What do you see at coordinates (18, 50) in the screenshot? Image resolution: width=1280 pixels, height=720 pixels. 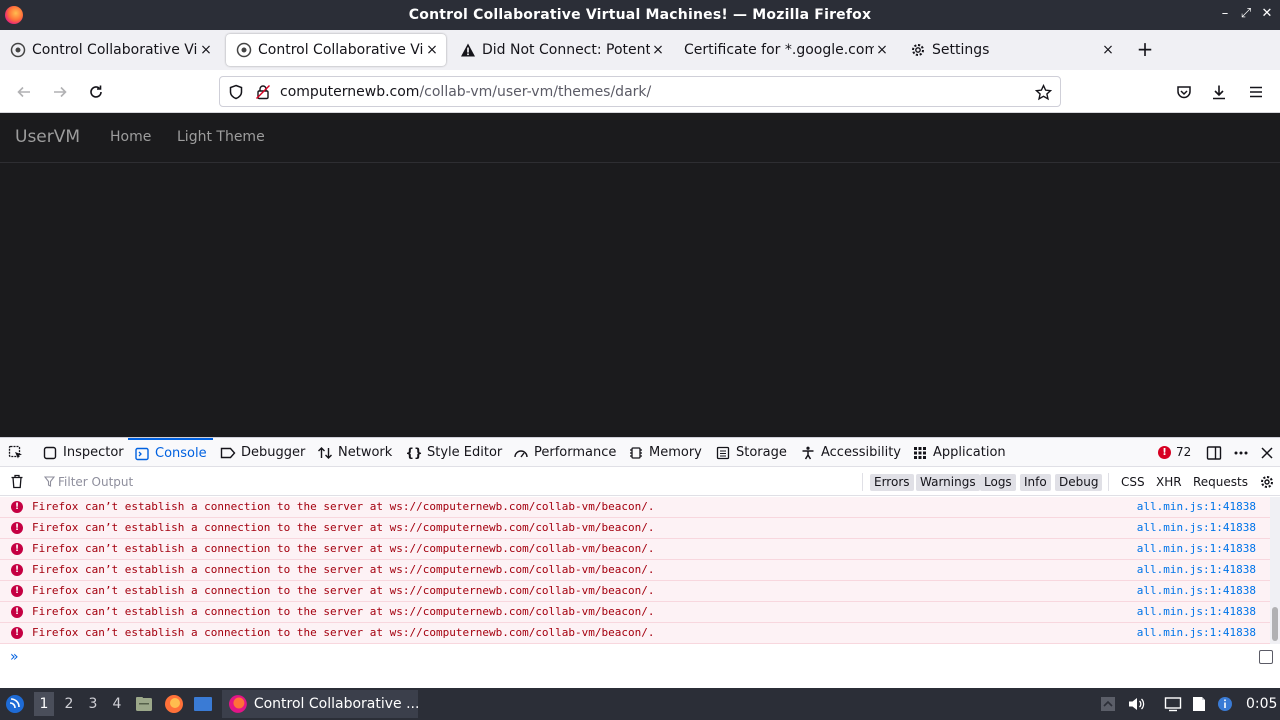 I see `collab-vm-favicon-icon` at bounding box center [18, 50].